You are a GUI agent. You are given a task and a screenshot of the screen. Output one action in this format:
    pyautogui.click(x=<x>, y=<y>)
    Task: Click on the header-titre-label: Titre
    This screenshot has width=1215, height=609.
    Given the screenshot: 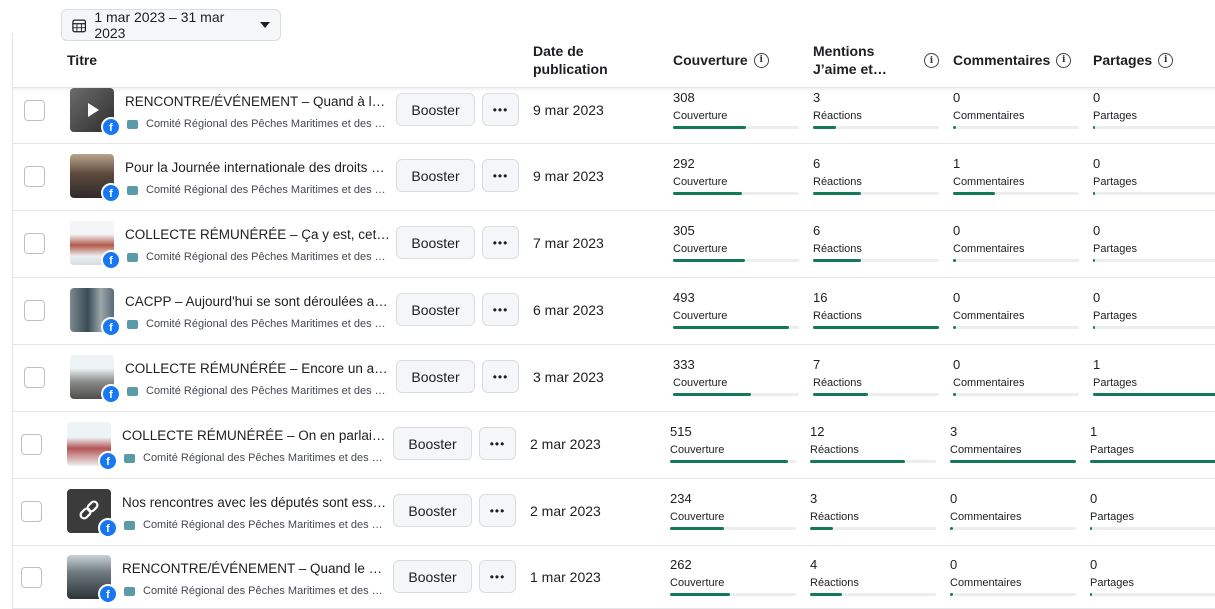 What is the action you would take?
    pyautogui.click(x=82, y=60)
    